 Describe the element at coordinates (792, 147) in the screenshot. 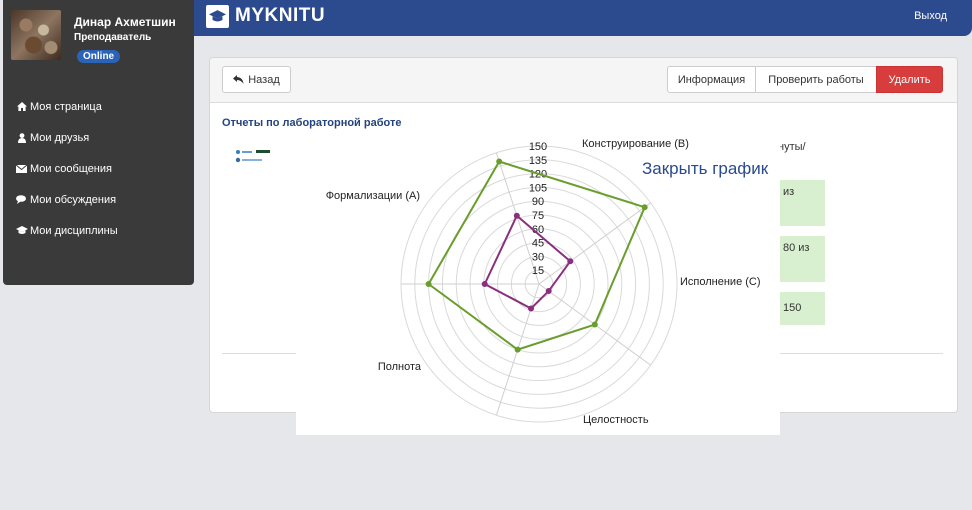

I see `column-header-partial: нуты/` at that location.